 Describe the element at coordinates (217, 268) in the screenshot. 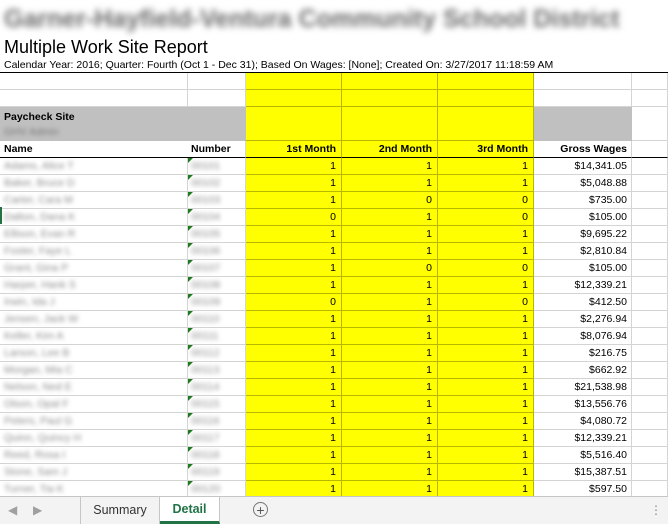

I see `employee-number: 00107` at that location.